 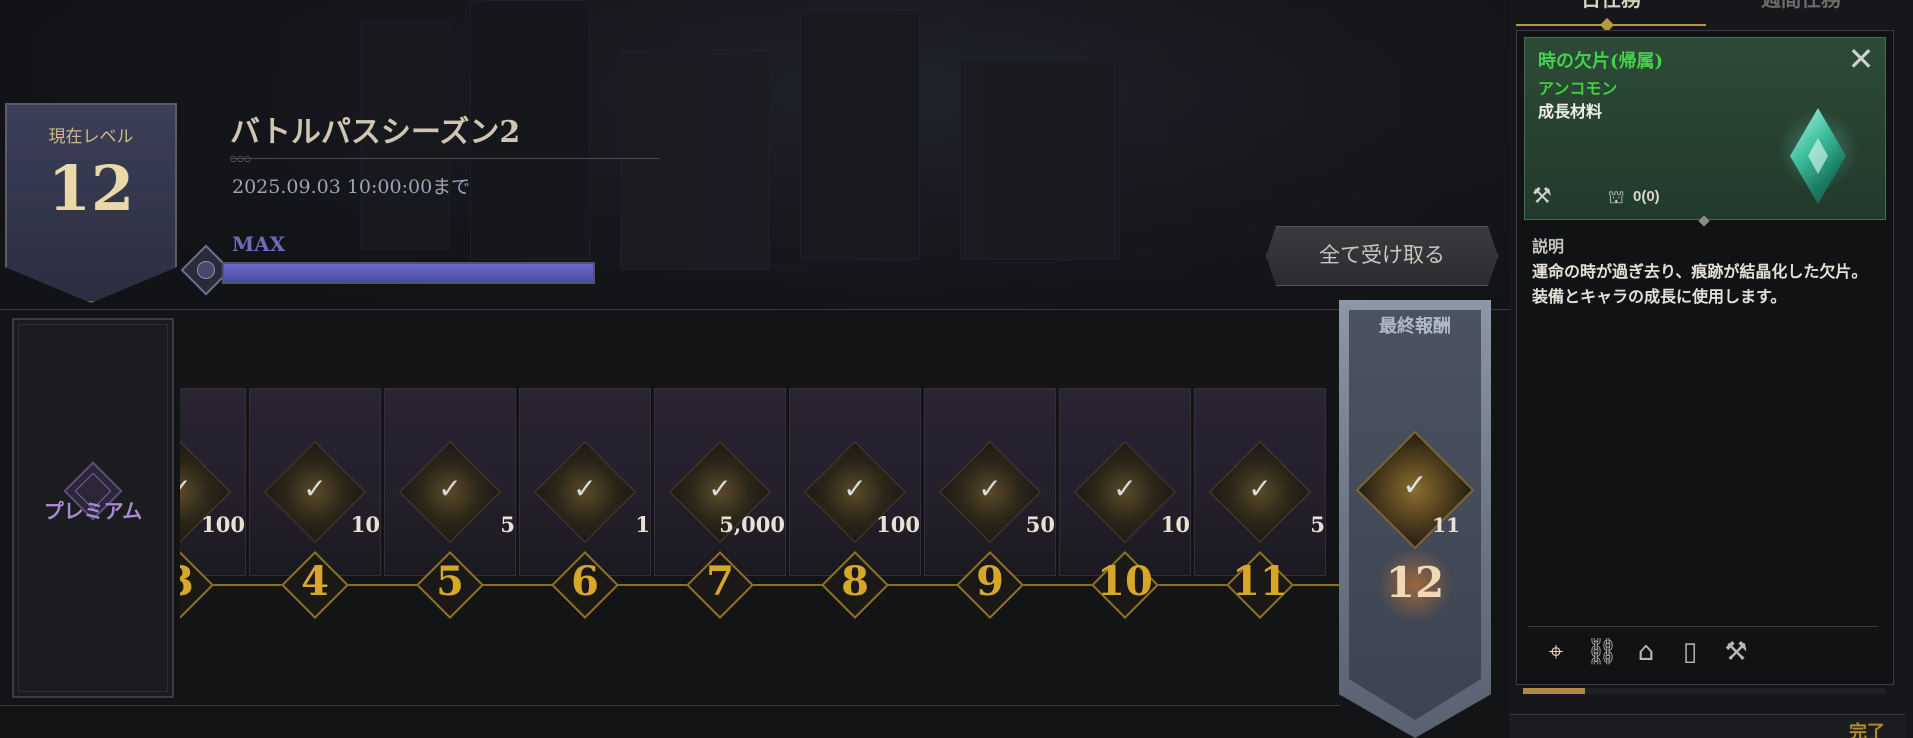 What do you see at coordinates (1646, 196) in the screenshot?
I see `item-owned-count: 0(0)` at bounding box center [1646, 196].